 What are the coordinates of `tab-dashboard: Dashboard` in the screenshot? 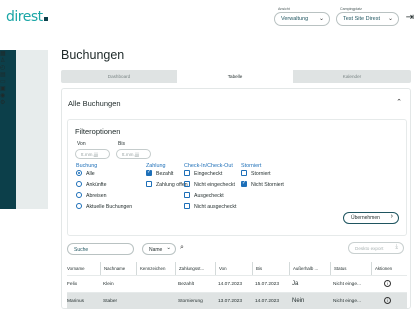 It's located at (119, 76).